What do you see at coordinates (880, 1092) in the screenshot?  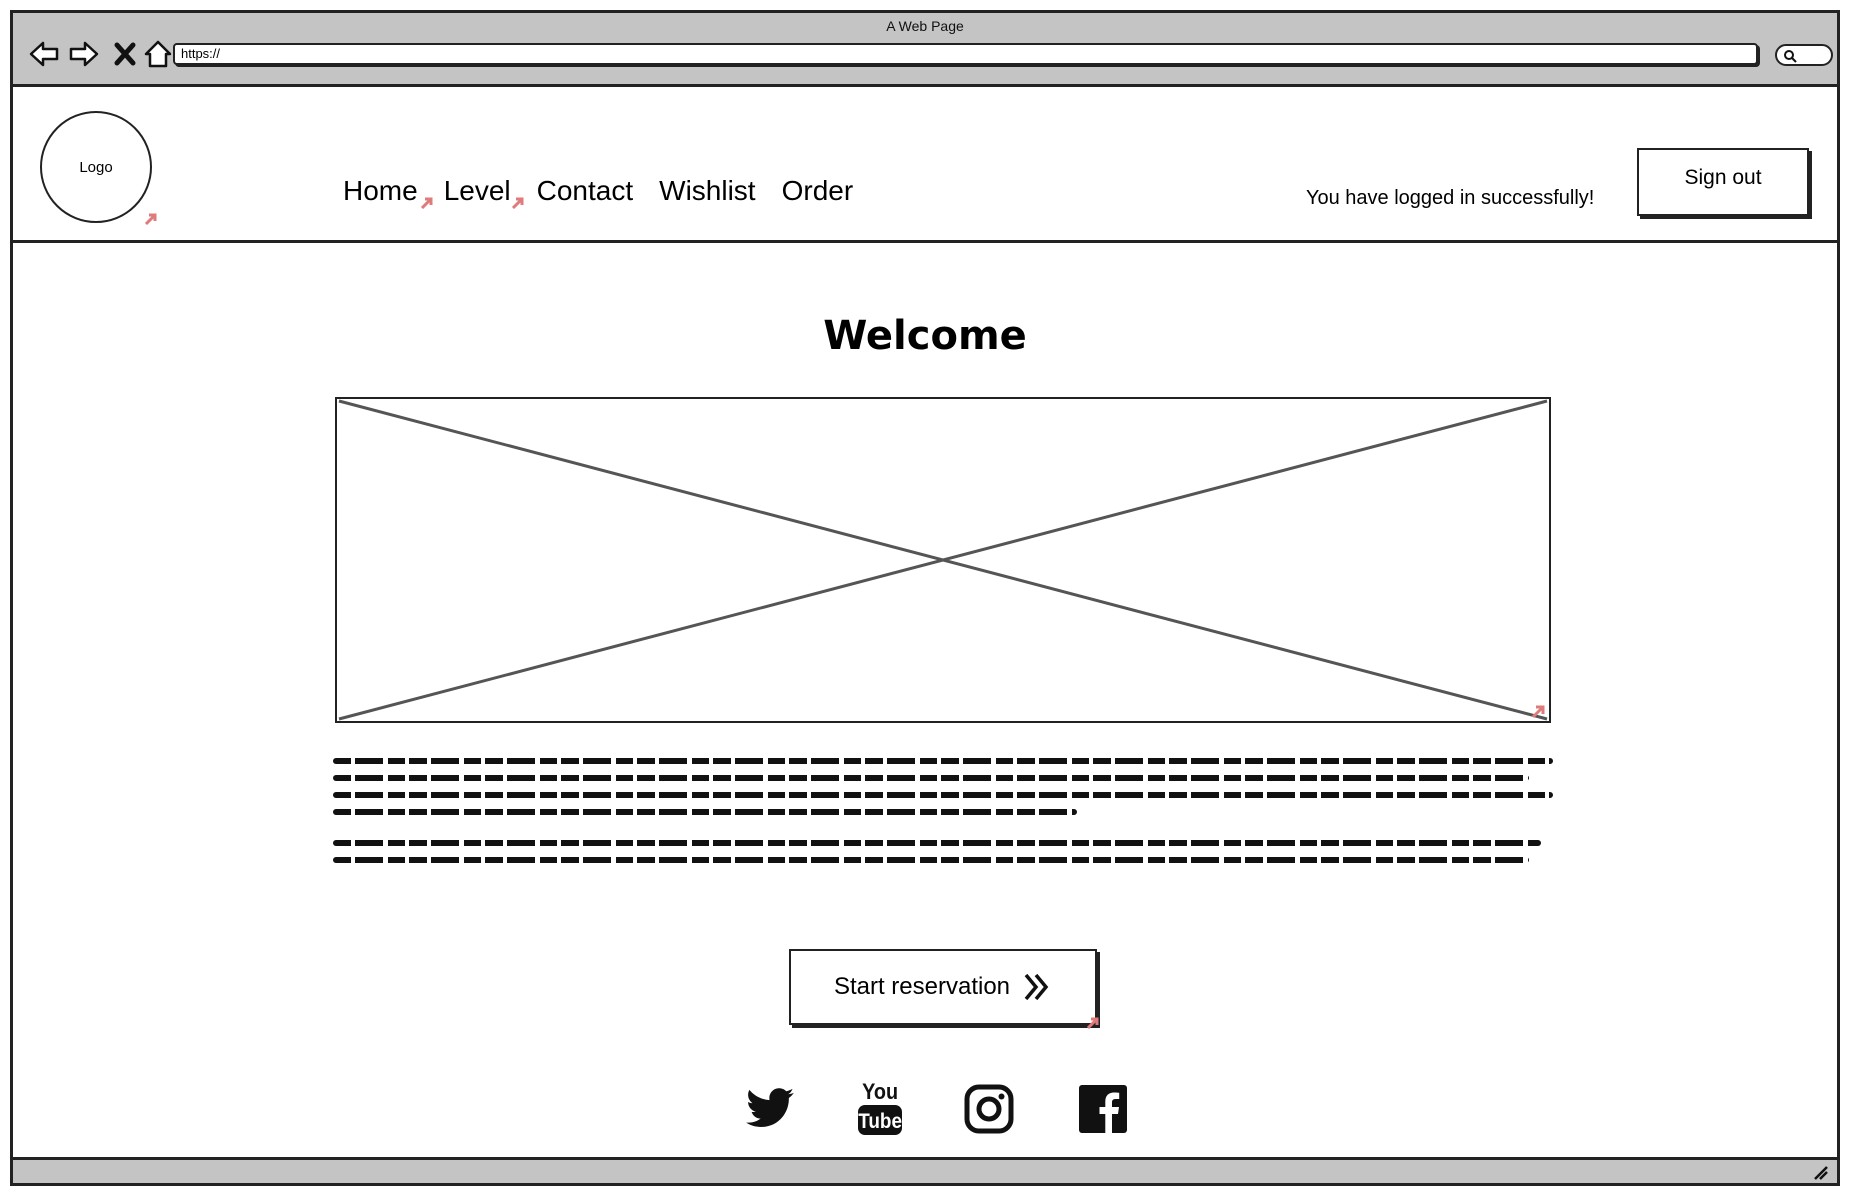 I see `svg-text: You` at bounding box center [880, 1092].